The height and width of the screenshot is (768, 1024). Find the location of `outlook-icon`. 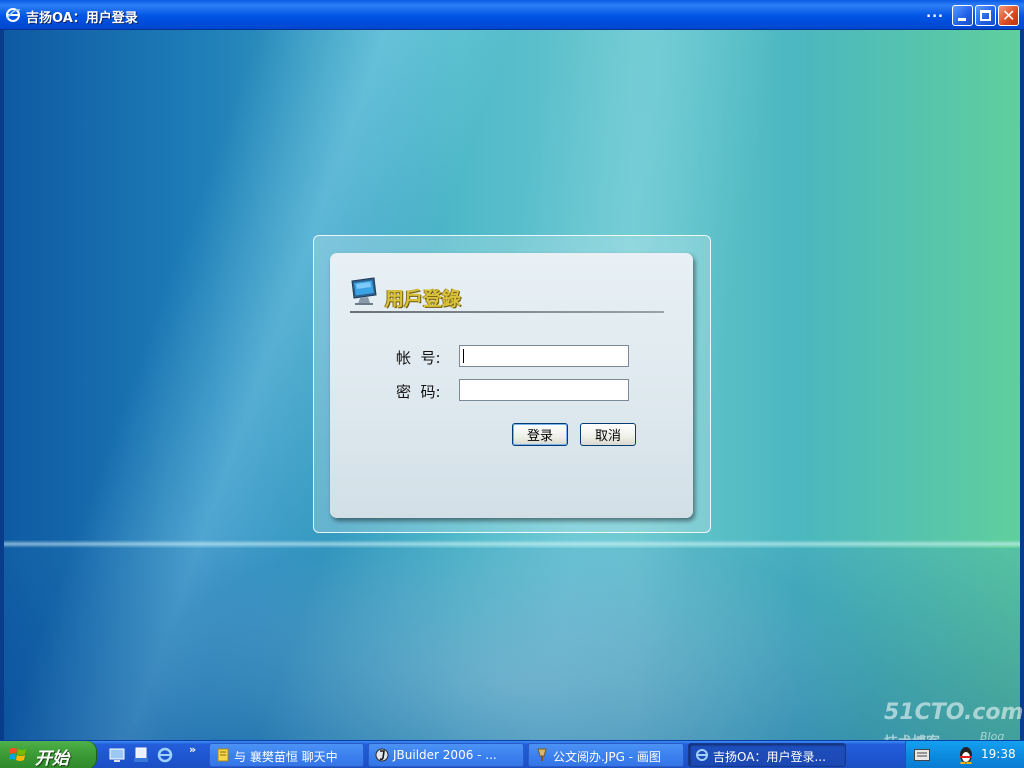

outlook-icon is located at coordinates (141, 755).